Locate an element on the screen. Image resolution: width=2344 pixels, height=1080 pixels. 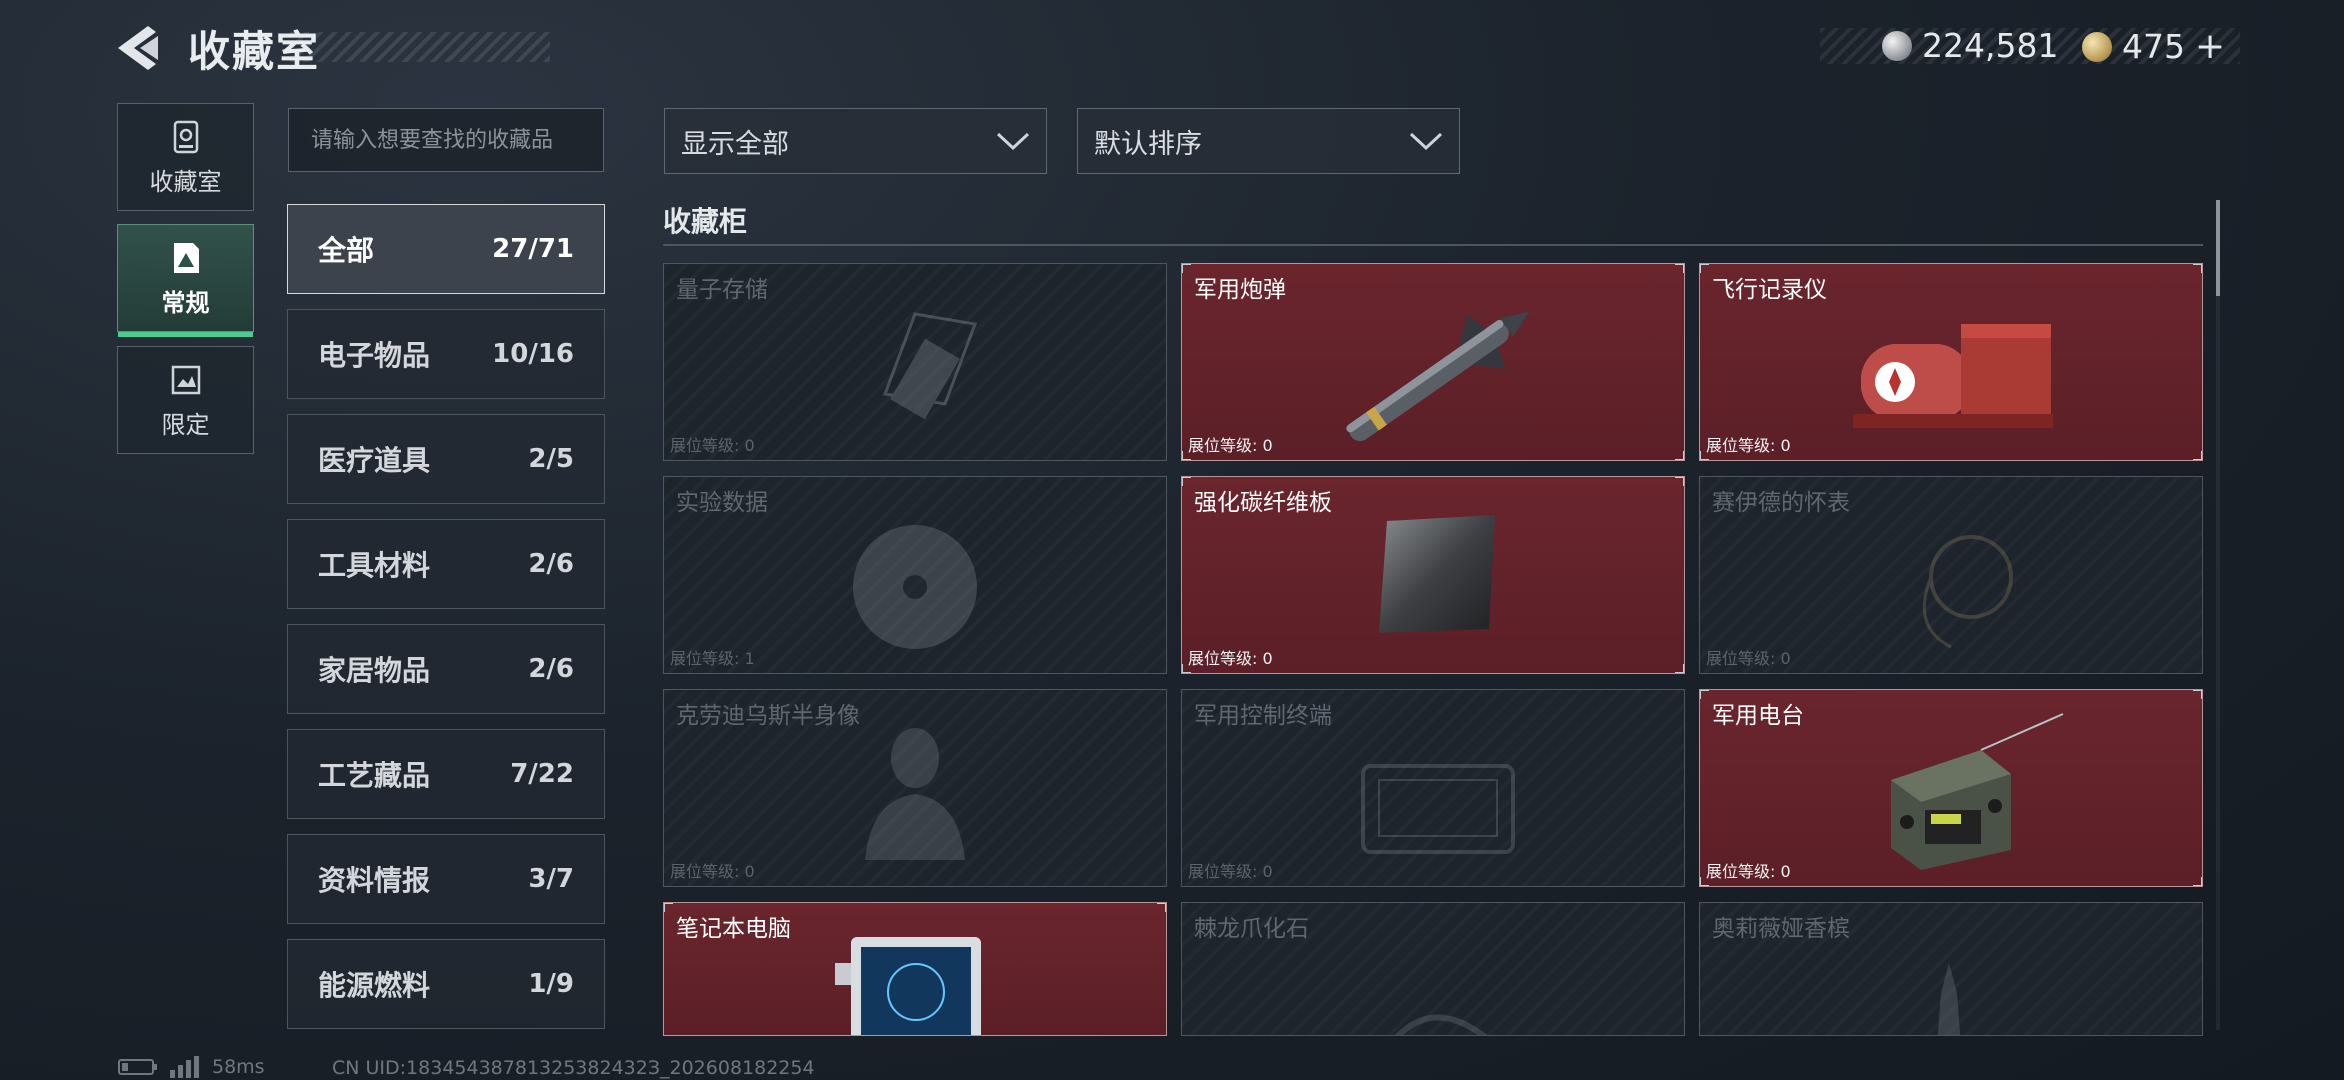
category-name: 家居物品 is located at coordinates (374, 670).